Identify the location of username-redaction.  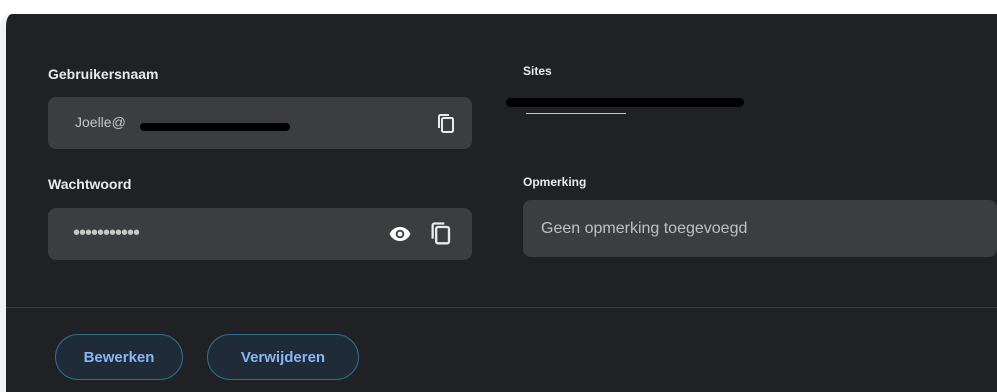
(215, 127).